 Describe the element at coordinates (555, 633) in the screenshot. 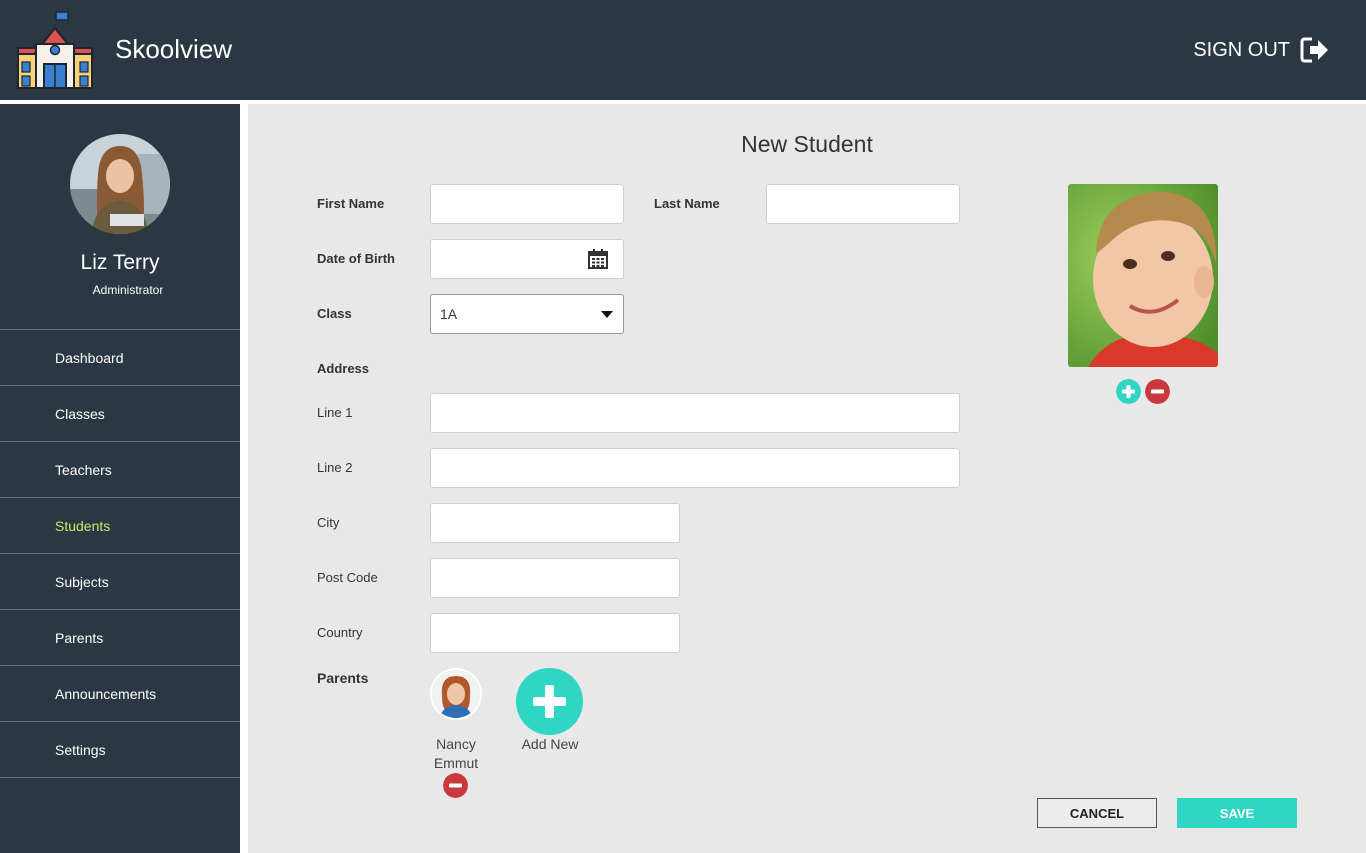

I see `country-field` at that location.